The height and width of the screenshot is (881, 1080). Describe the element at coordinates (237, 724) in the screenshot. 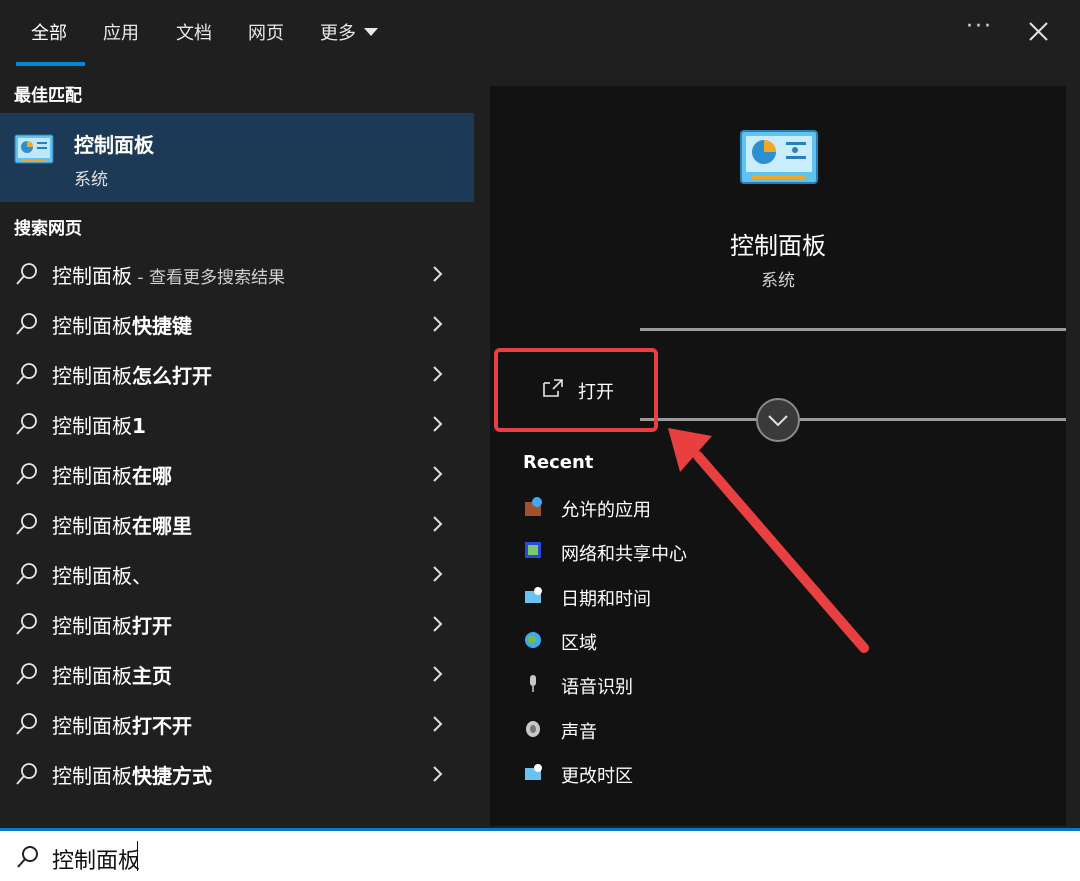

I see `web-result-row: 控制面板打不开` at that location.